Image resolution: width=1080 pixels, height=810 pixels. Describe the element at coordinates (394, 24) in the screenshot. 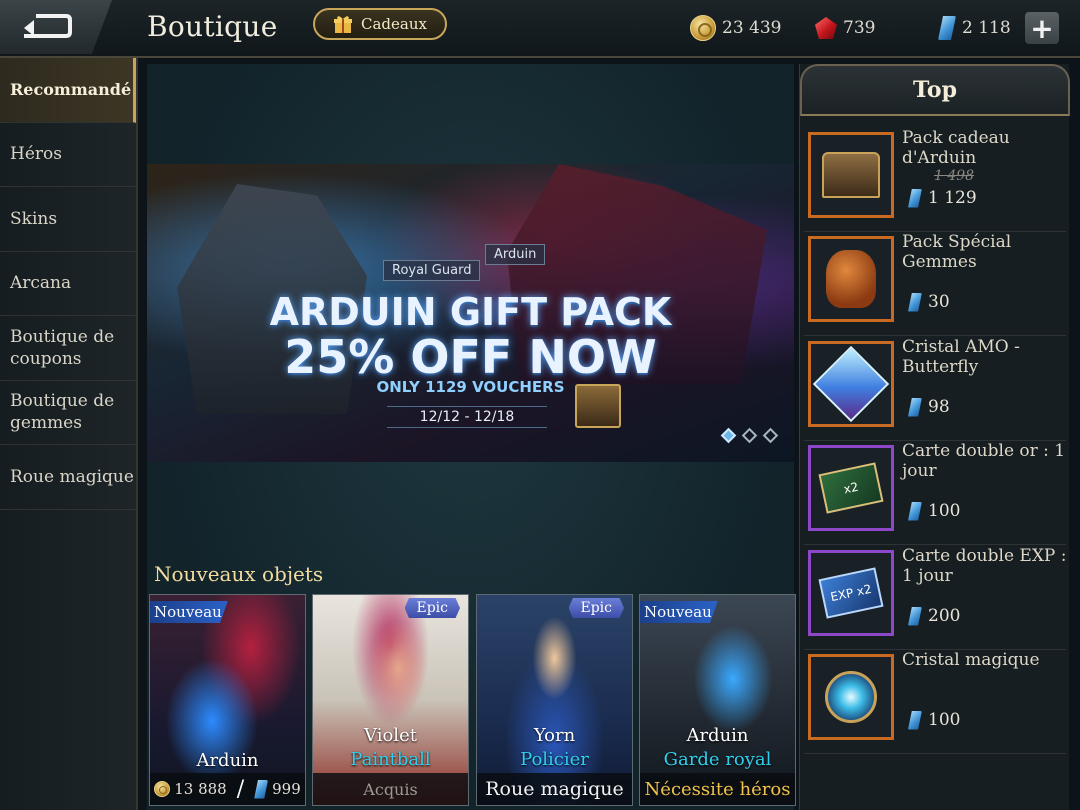

I see `gifts-label: Cadeaux` at that location.